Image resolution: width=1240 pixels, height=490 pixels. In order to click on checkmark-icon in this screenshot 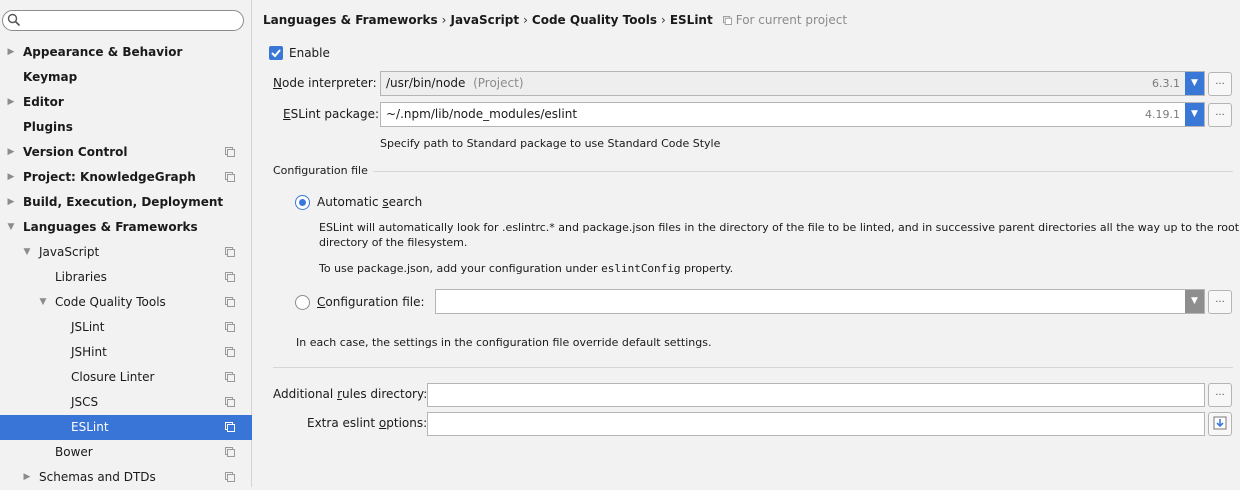, I will do `click(276, 53)`.